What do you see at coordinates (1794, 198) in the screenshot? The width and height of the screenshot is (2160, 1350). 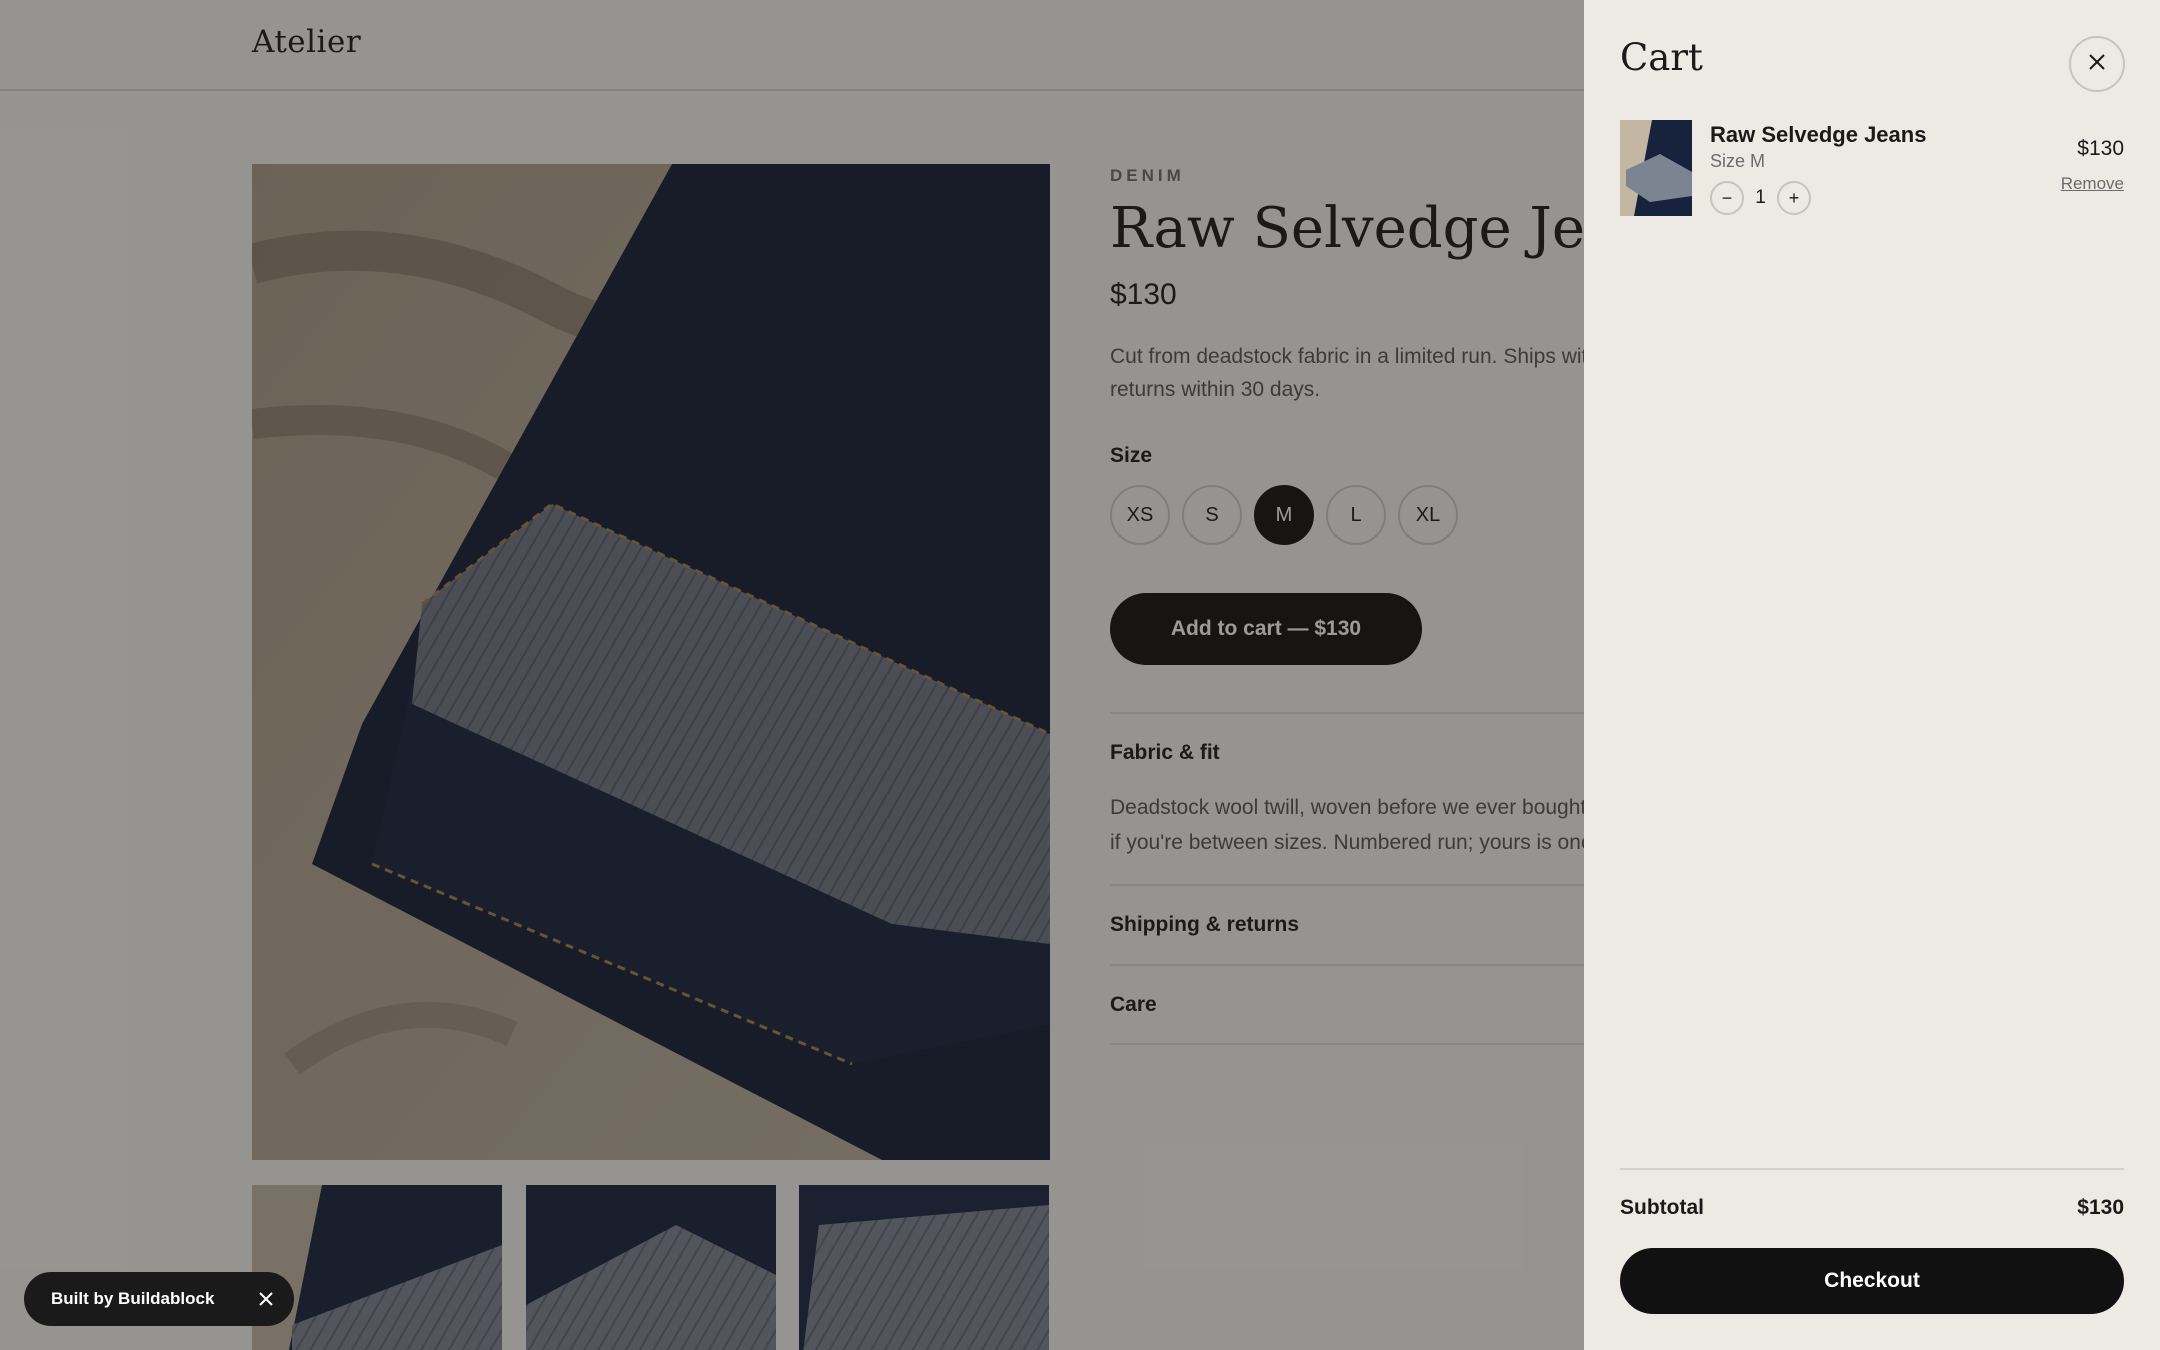 I see `increment-button: +` at bounding box center [1794, 198].